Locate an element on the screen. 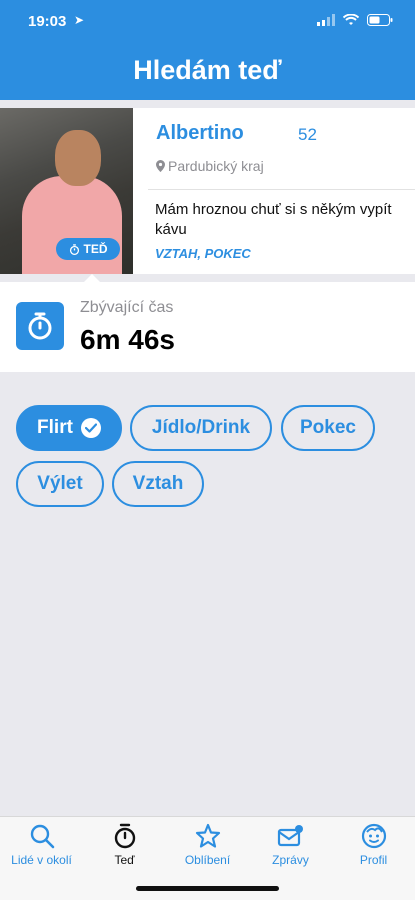  profile-photo: TEĎ is located at coordinates (66, 191).